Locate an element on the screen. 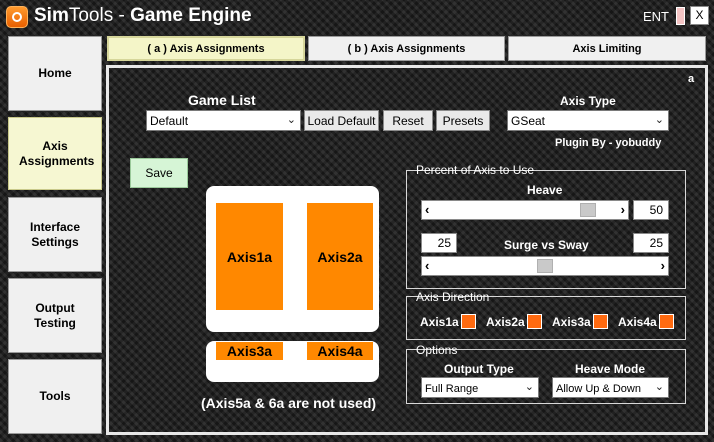 Image resolution: width=714 pixels, height=442 pixels. output-type-label: Output Type is located at coordinates (479, 369).